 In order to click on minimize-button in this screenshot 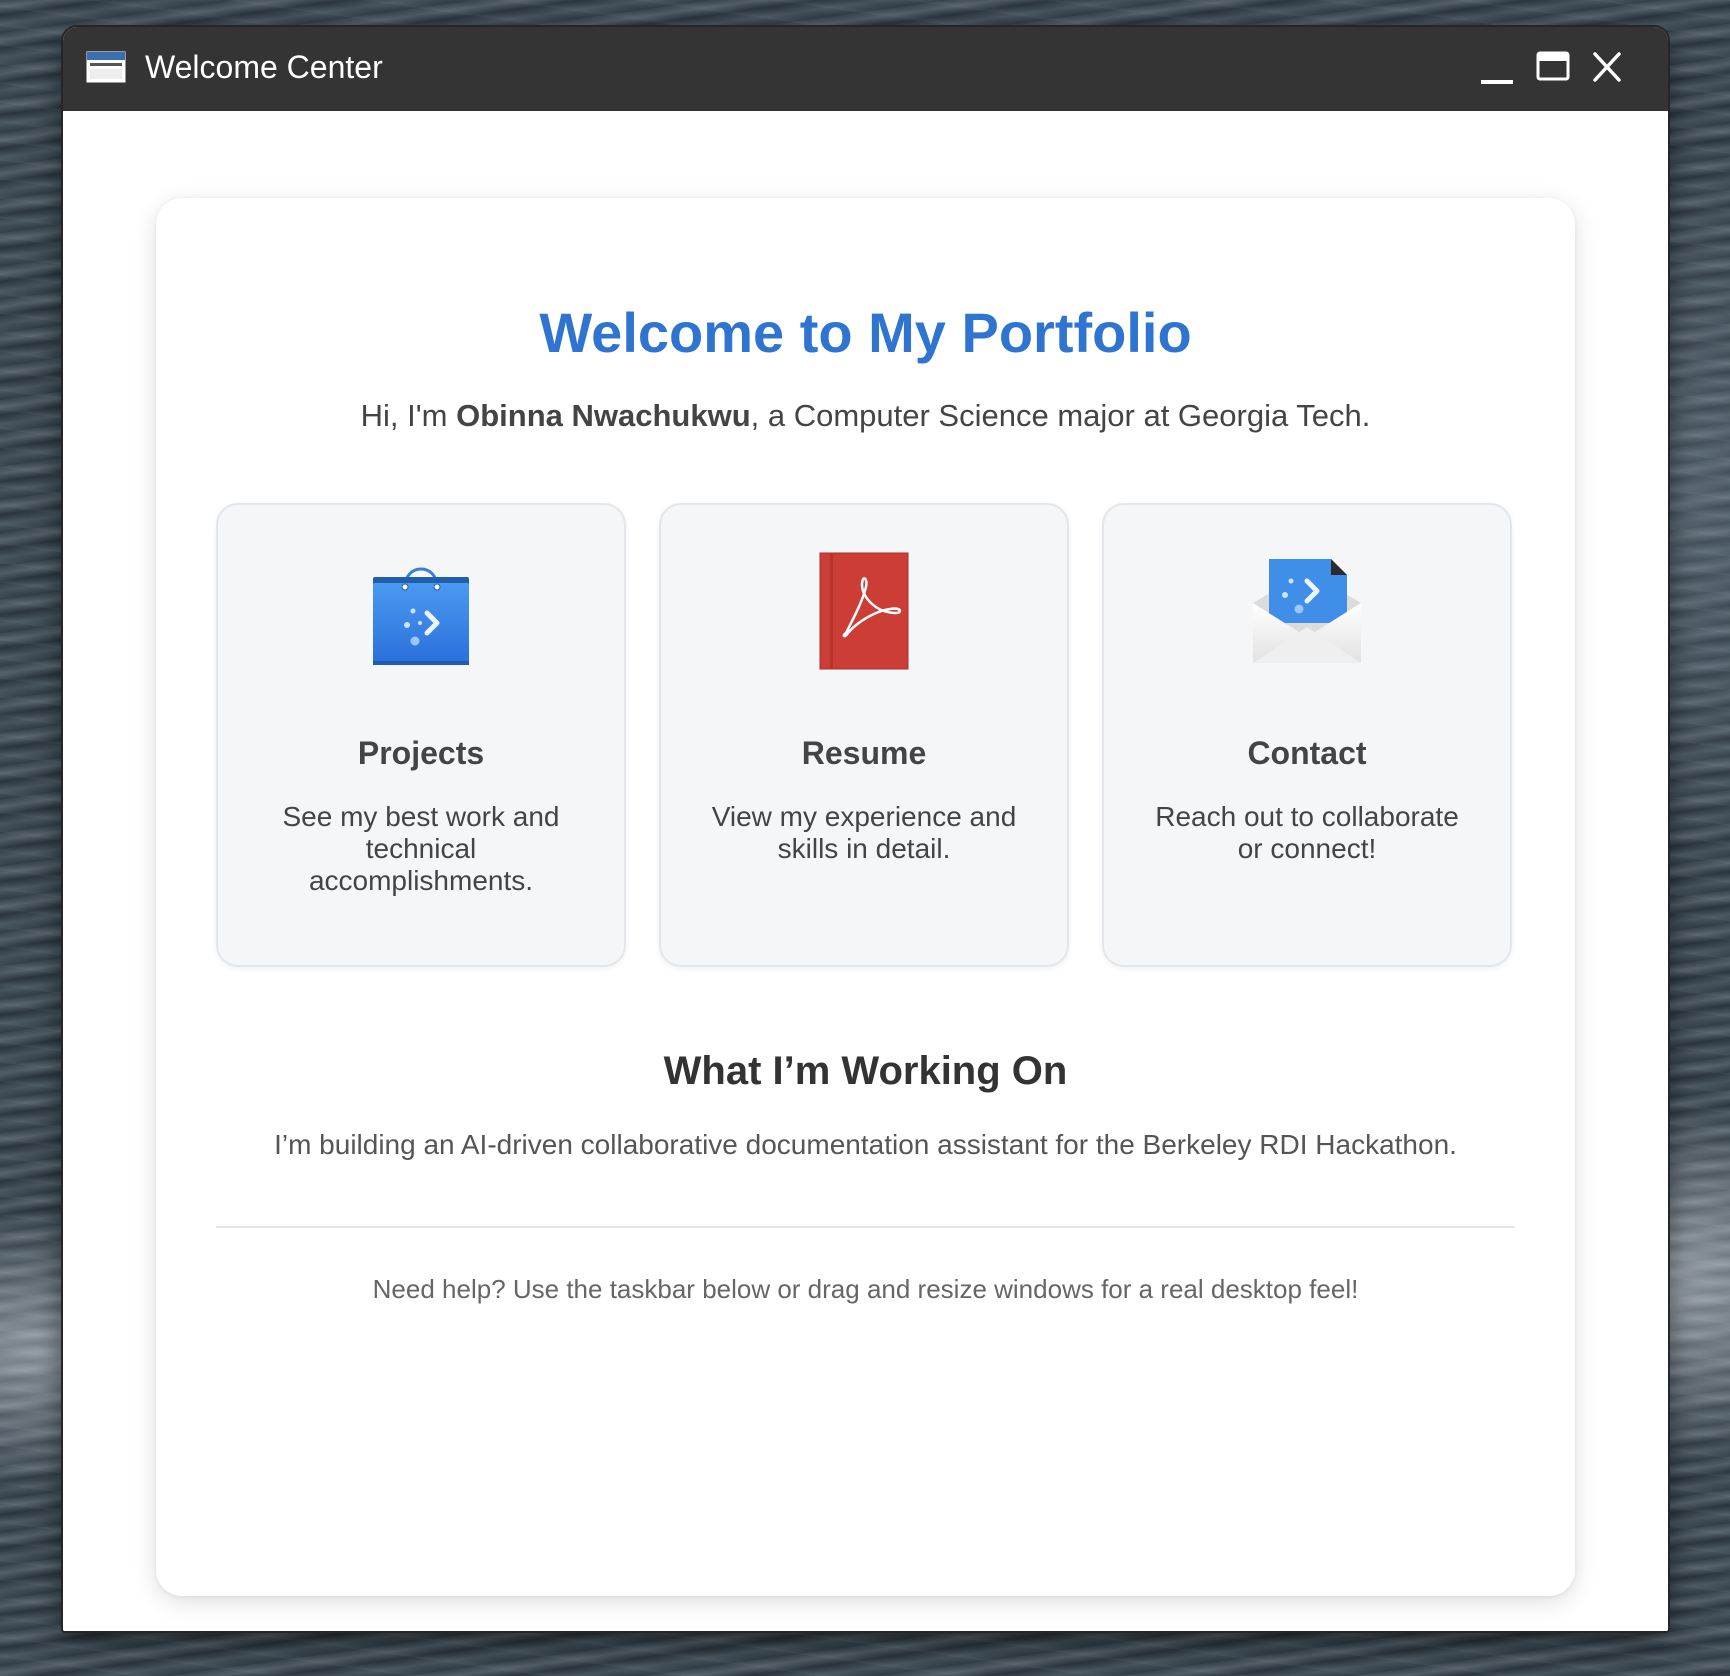, I will do `click(1497, 68)`.